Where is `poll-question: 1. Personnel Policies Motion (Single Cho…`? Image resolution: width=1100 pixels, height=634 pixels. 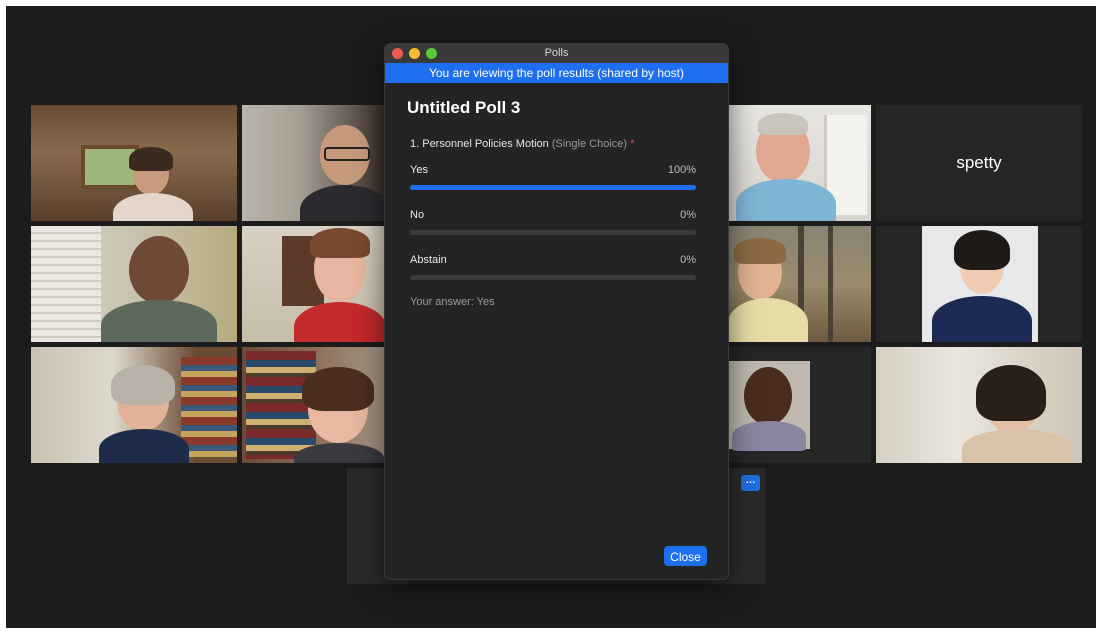
poll-question: 1. Personnel Policies Motion (Single Cho… is located at coordinates (522, 144).